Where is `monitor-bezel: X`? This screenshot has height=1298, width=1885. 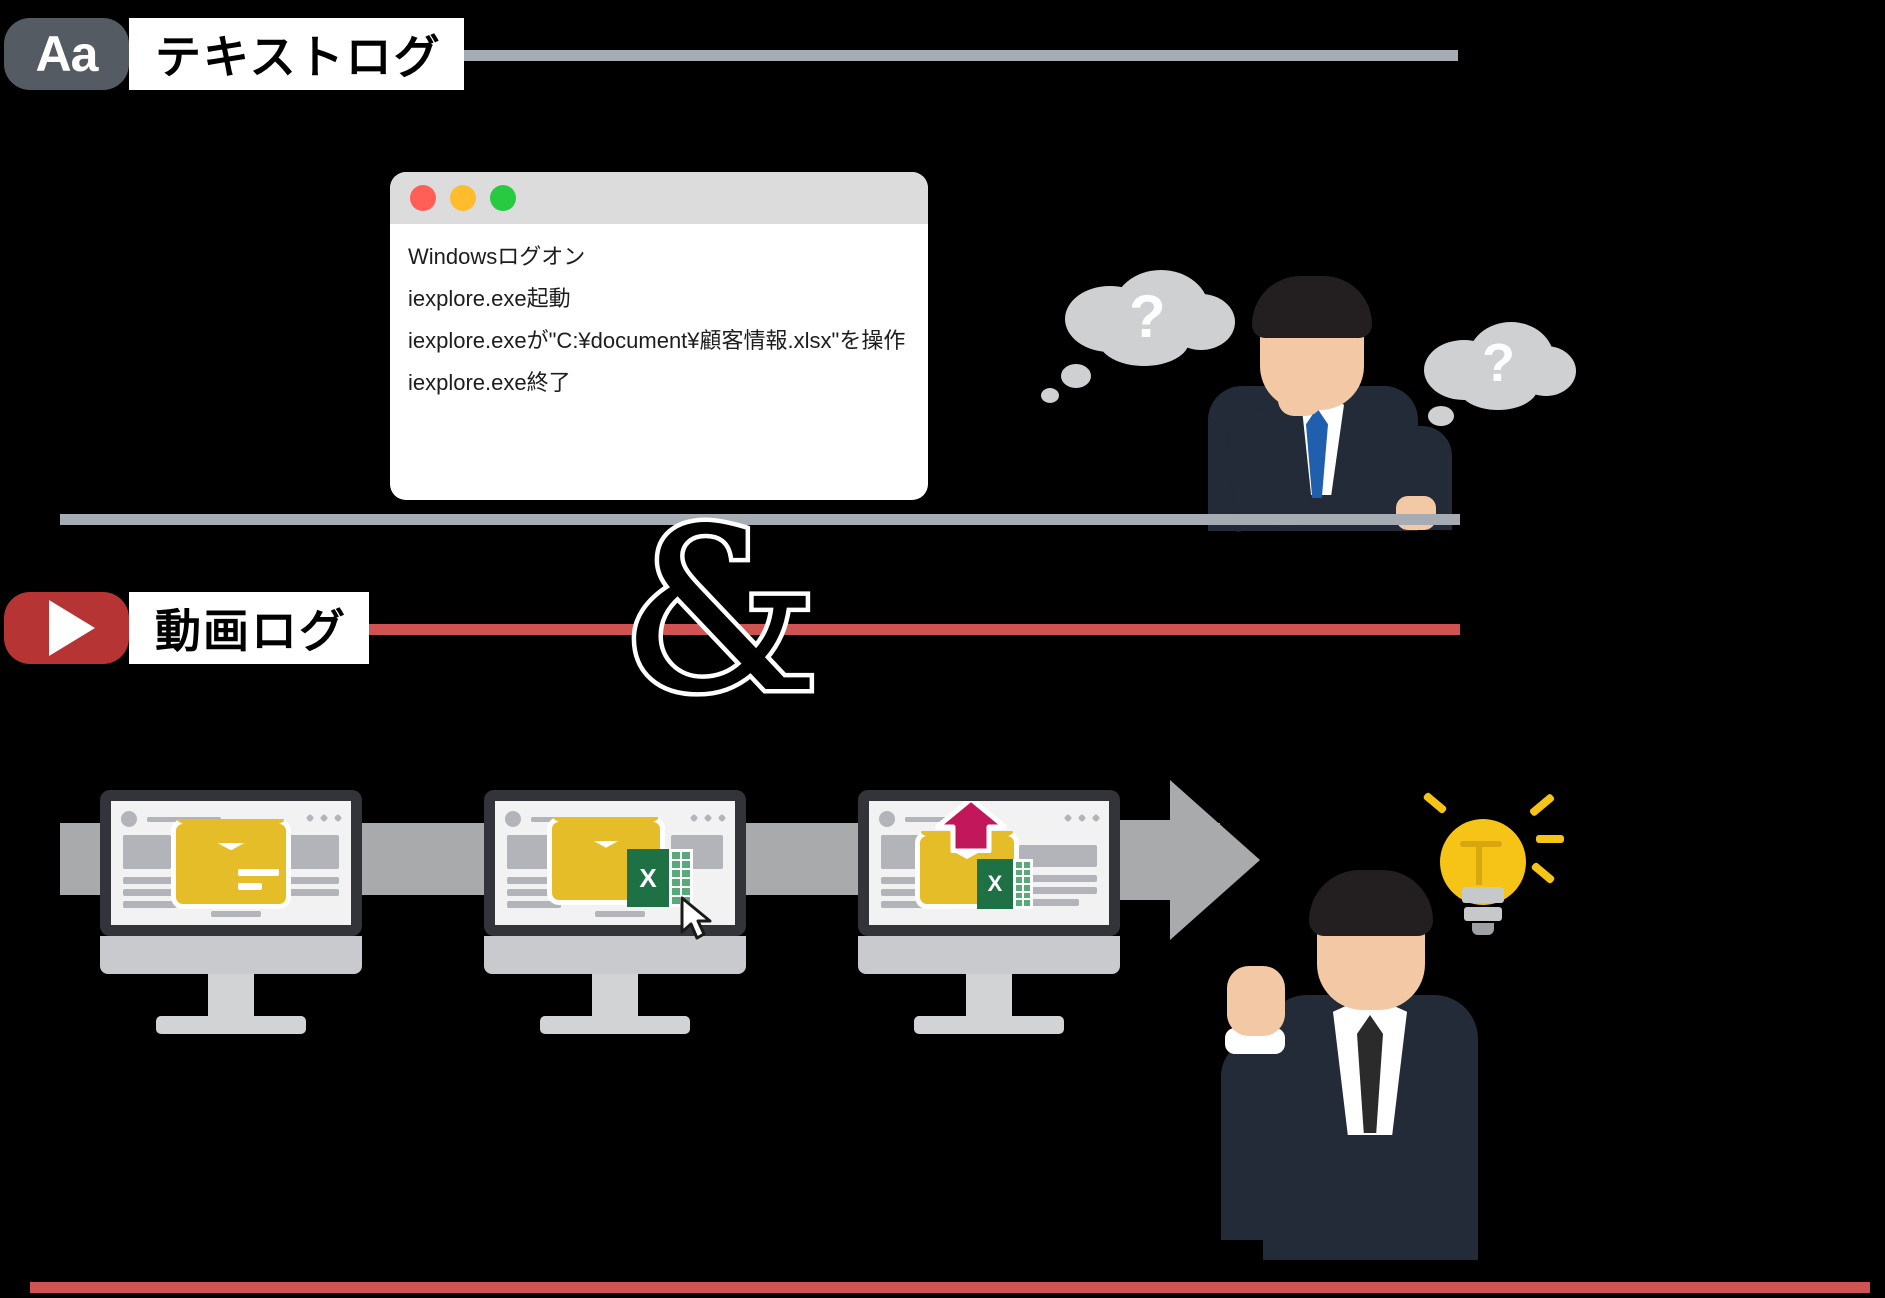
monitor-bezel: X is located at coordinates (989, 863).